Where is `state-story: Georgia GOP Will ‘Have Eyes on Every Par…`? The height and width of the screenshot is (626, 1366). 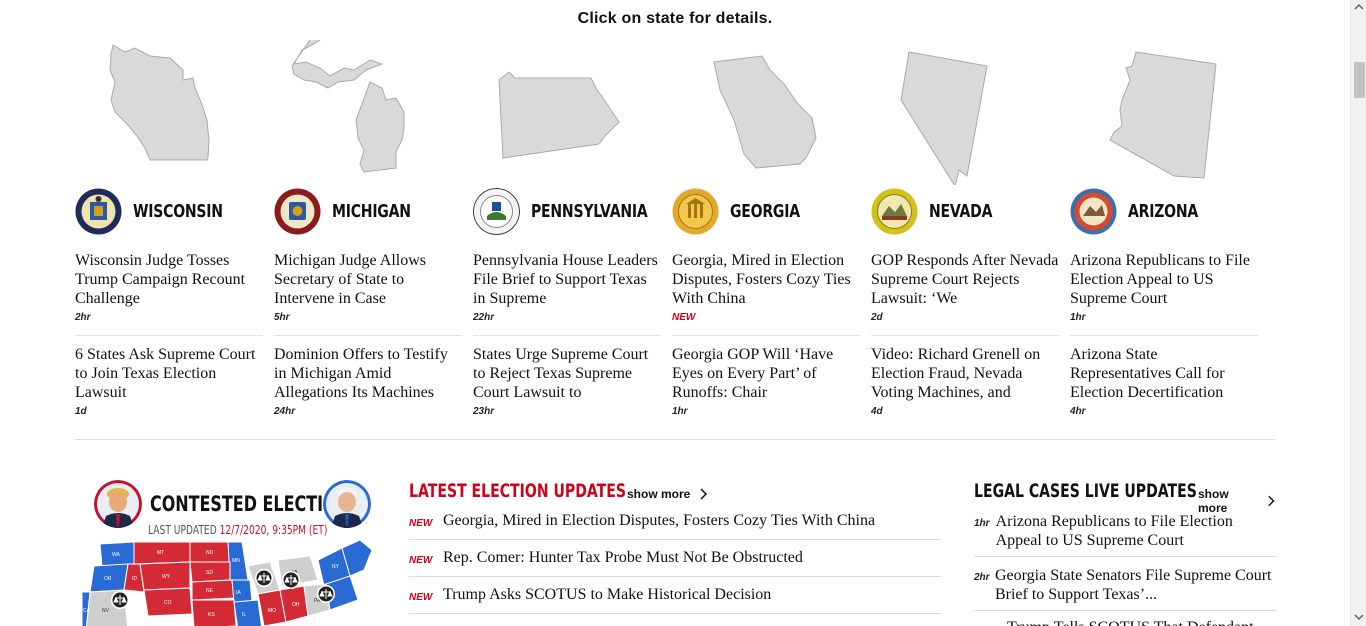 state-story: Georgia GOP Will ‘Have Eyes on Every Par… is located at coordinates (766, 381).